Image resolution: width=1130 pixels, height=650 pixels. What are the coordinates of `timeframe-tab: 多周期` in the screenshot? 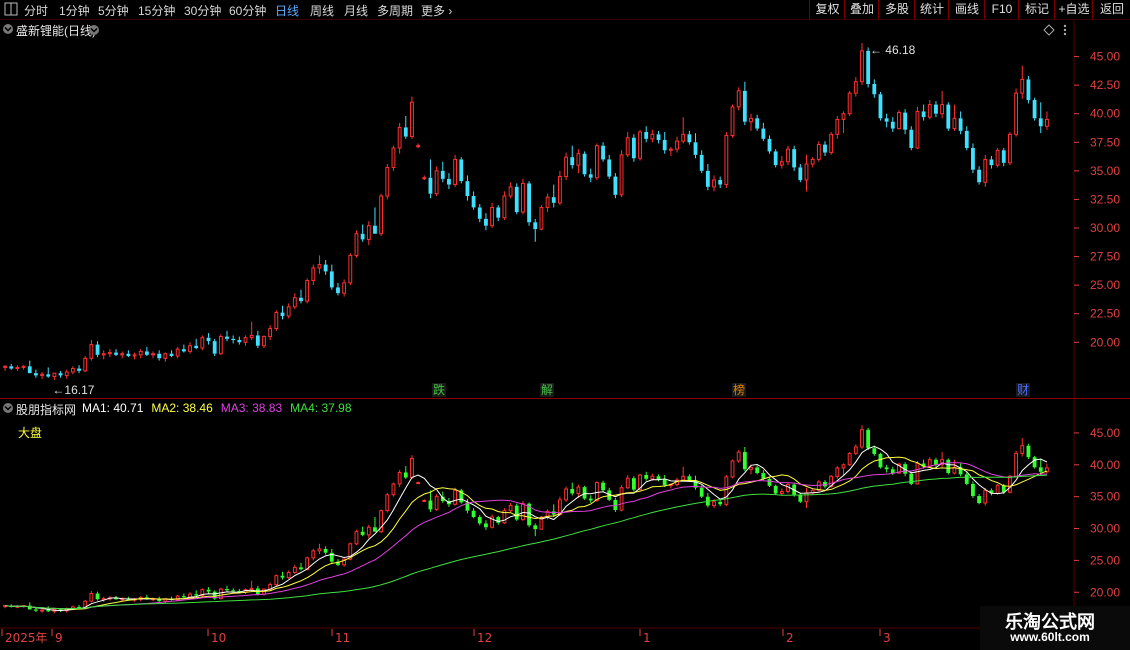 It's located at (395, 10).